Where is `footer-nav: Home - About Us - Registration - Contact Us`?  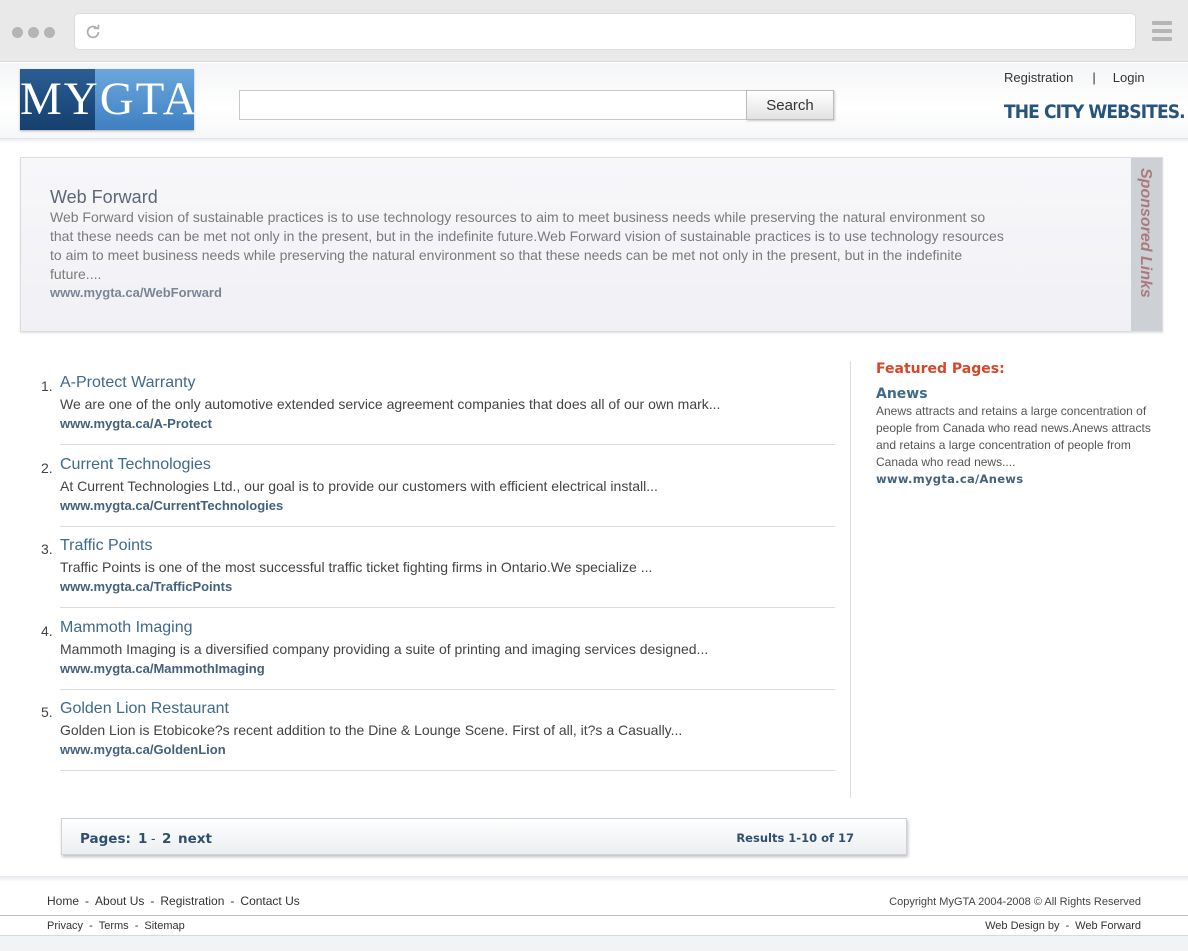
footer-nav: Home - About Us - Registration - Contact Us is located at coordinates (173, 901).